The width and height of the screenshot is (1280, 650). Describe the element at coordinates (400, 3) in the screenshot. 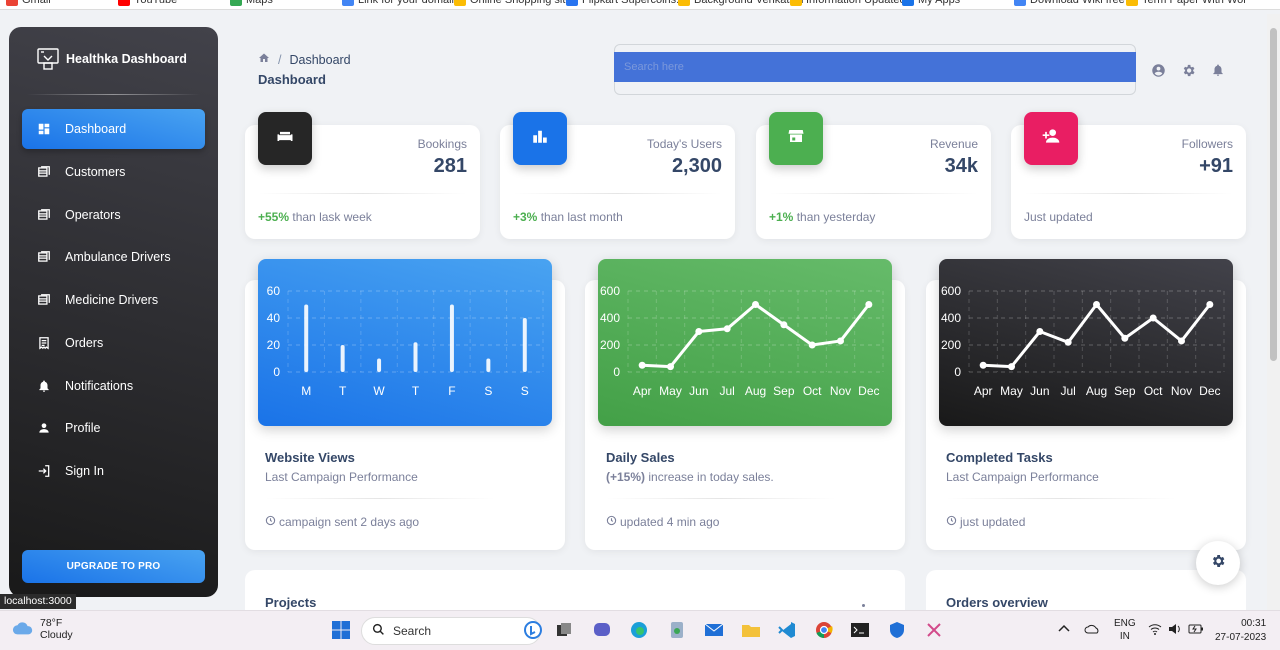

I see `bookmark-item: Link for your domain` at that location.